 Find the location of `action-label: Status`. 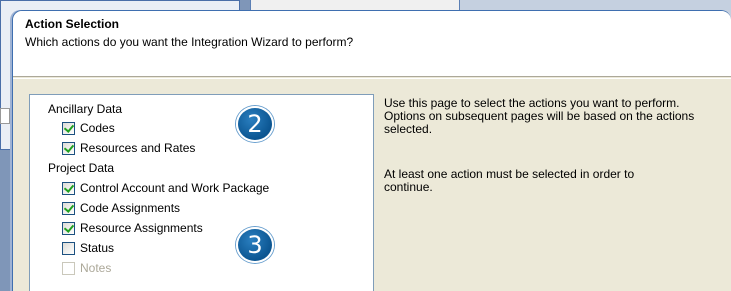

action-label: Status is located at coordinates (97, 248).